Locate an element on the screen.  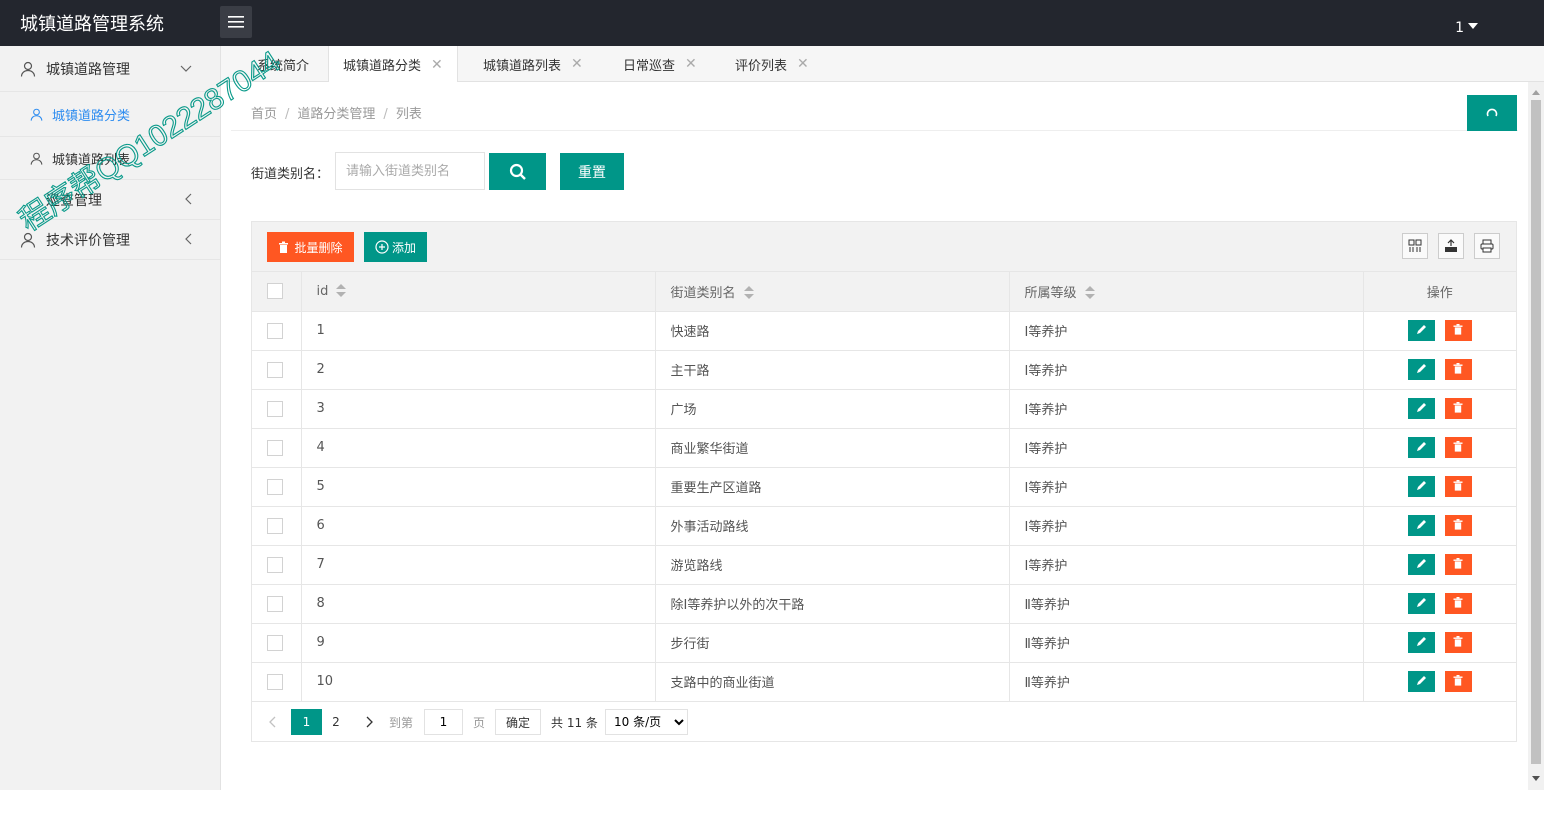
scroll-up-arrow-icon is located at coordinates (1536, 90).